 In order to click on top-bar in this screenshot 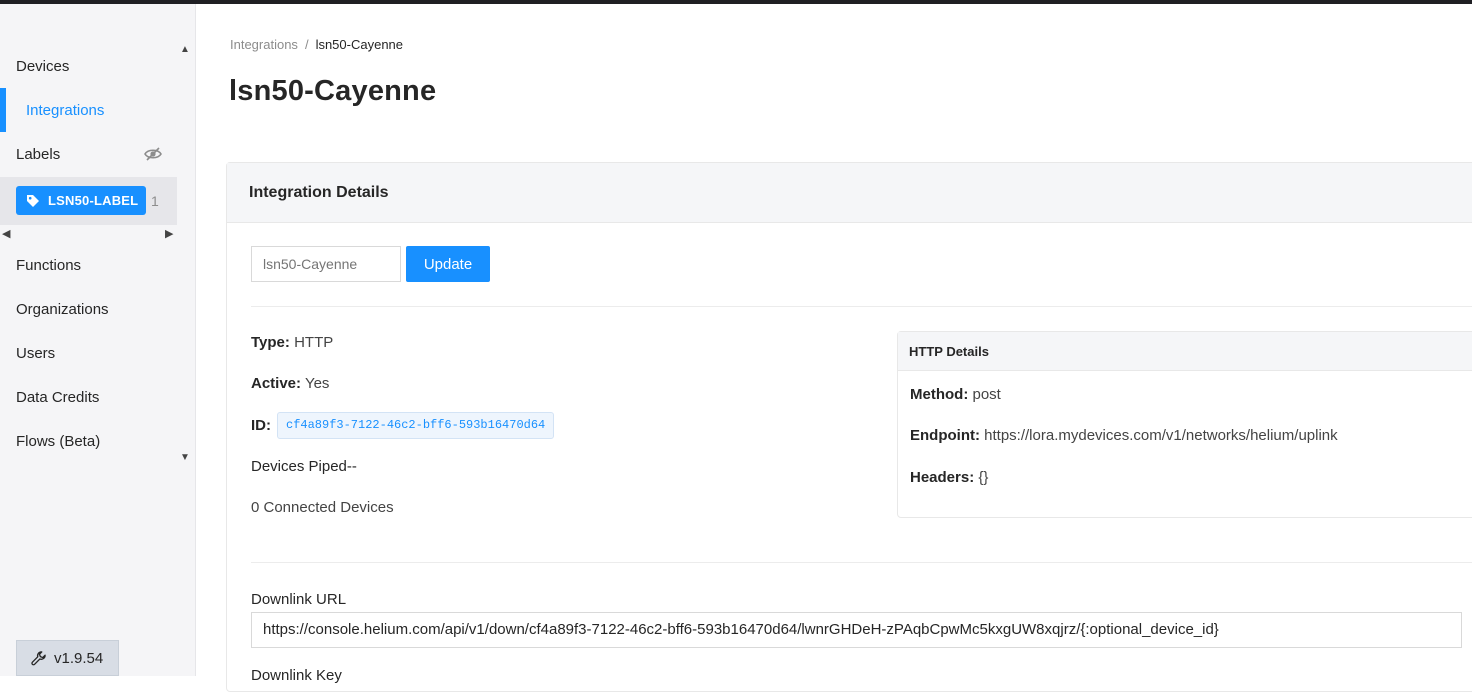, I will do `click(736, 2)`.